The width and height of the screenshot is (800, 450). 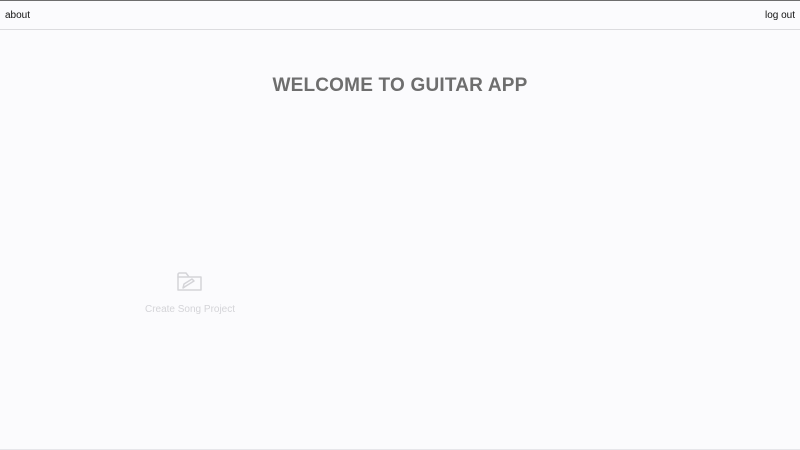 What do you see at coordinates (400, 85) in the screenshot?
I see `page-title: WELCOME TO GUITAR APP` at bounding box center [400, 85].